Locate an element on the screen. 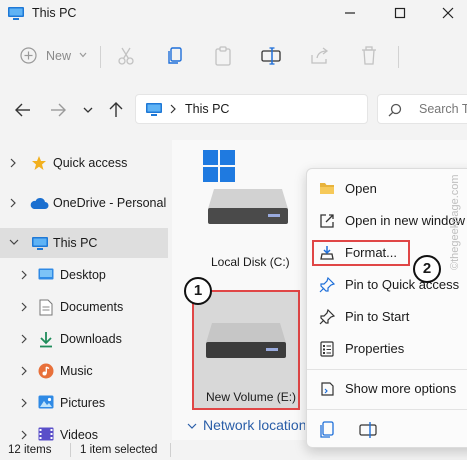 The height and width of the screenshot is (460, 467). sidebar-item-onedrive: OneDrive - Personal is located at coordinates (84, 203).